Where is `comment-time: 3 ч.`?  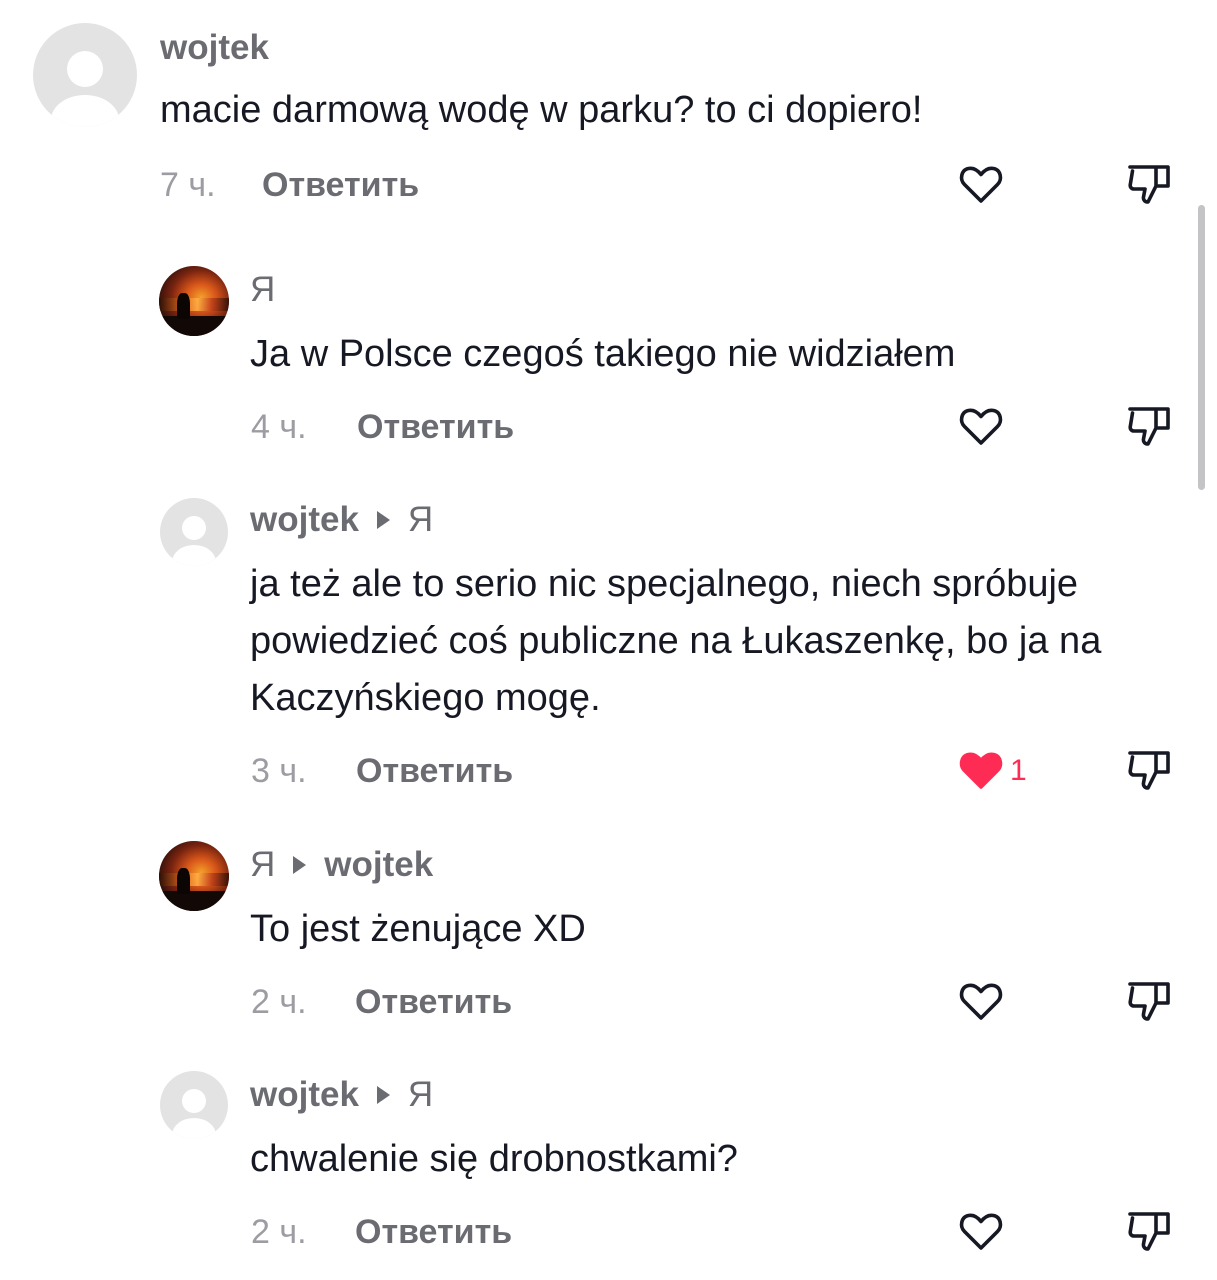 comment-time: 3 ч. is located at coordinates (279, 771).